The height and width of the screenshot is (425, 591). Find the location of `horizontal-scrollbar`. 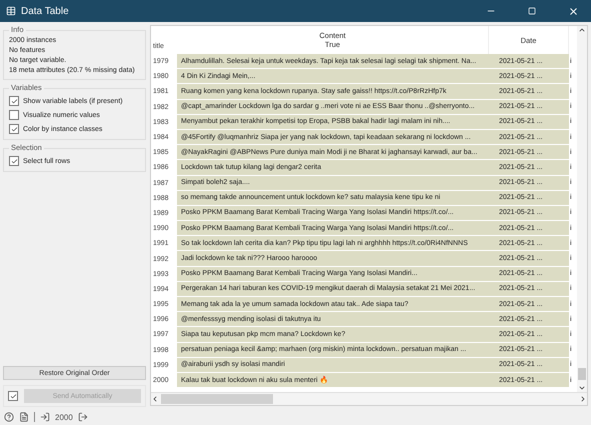

horizontal-scrollbar is located at coordinates (369, 398).